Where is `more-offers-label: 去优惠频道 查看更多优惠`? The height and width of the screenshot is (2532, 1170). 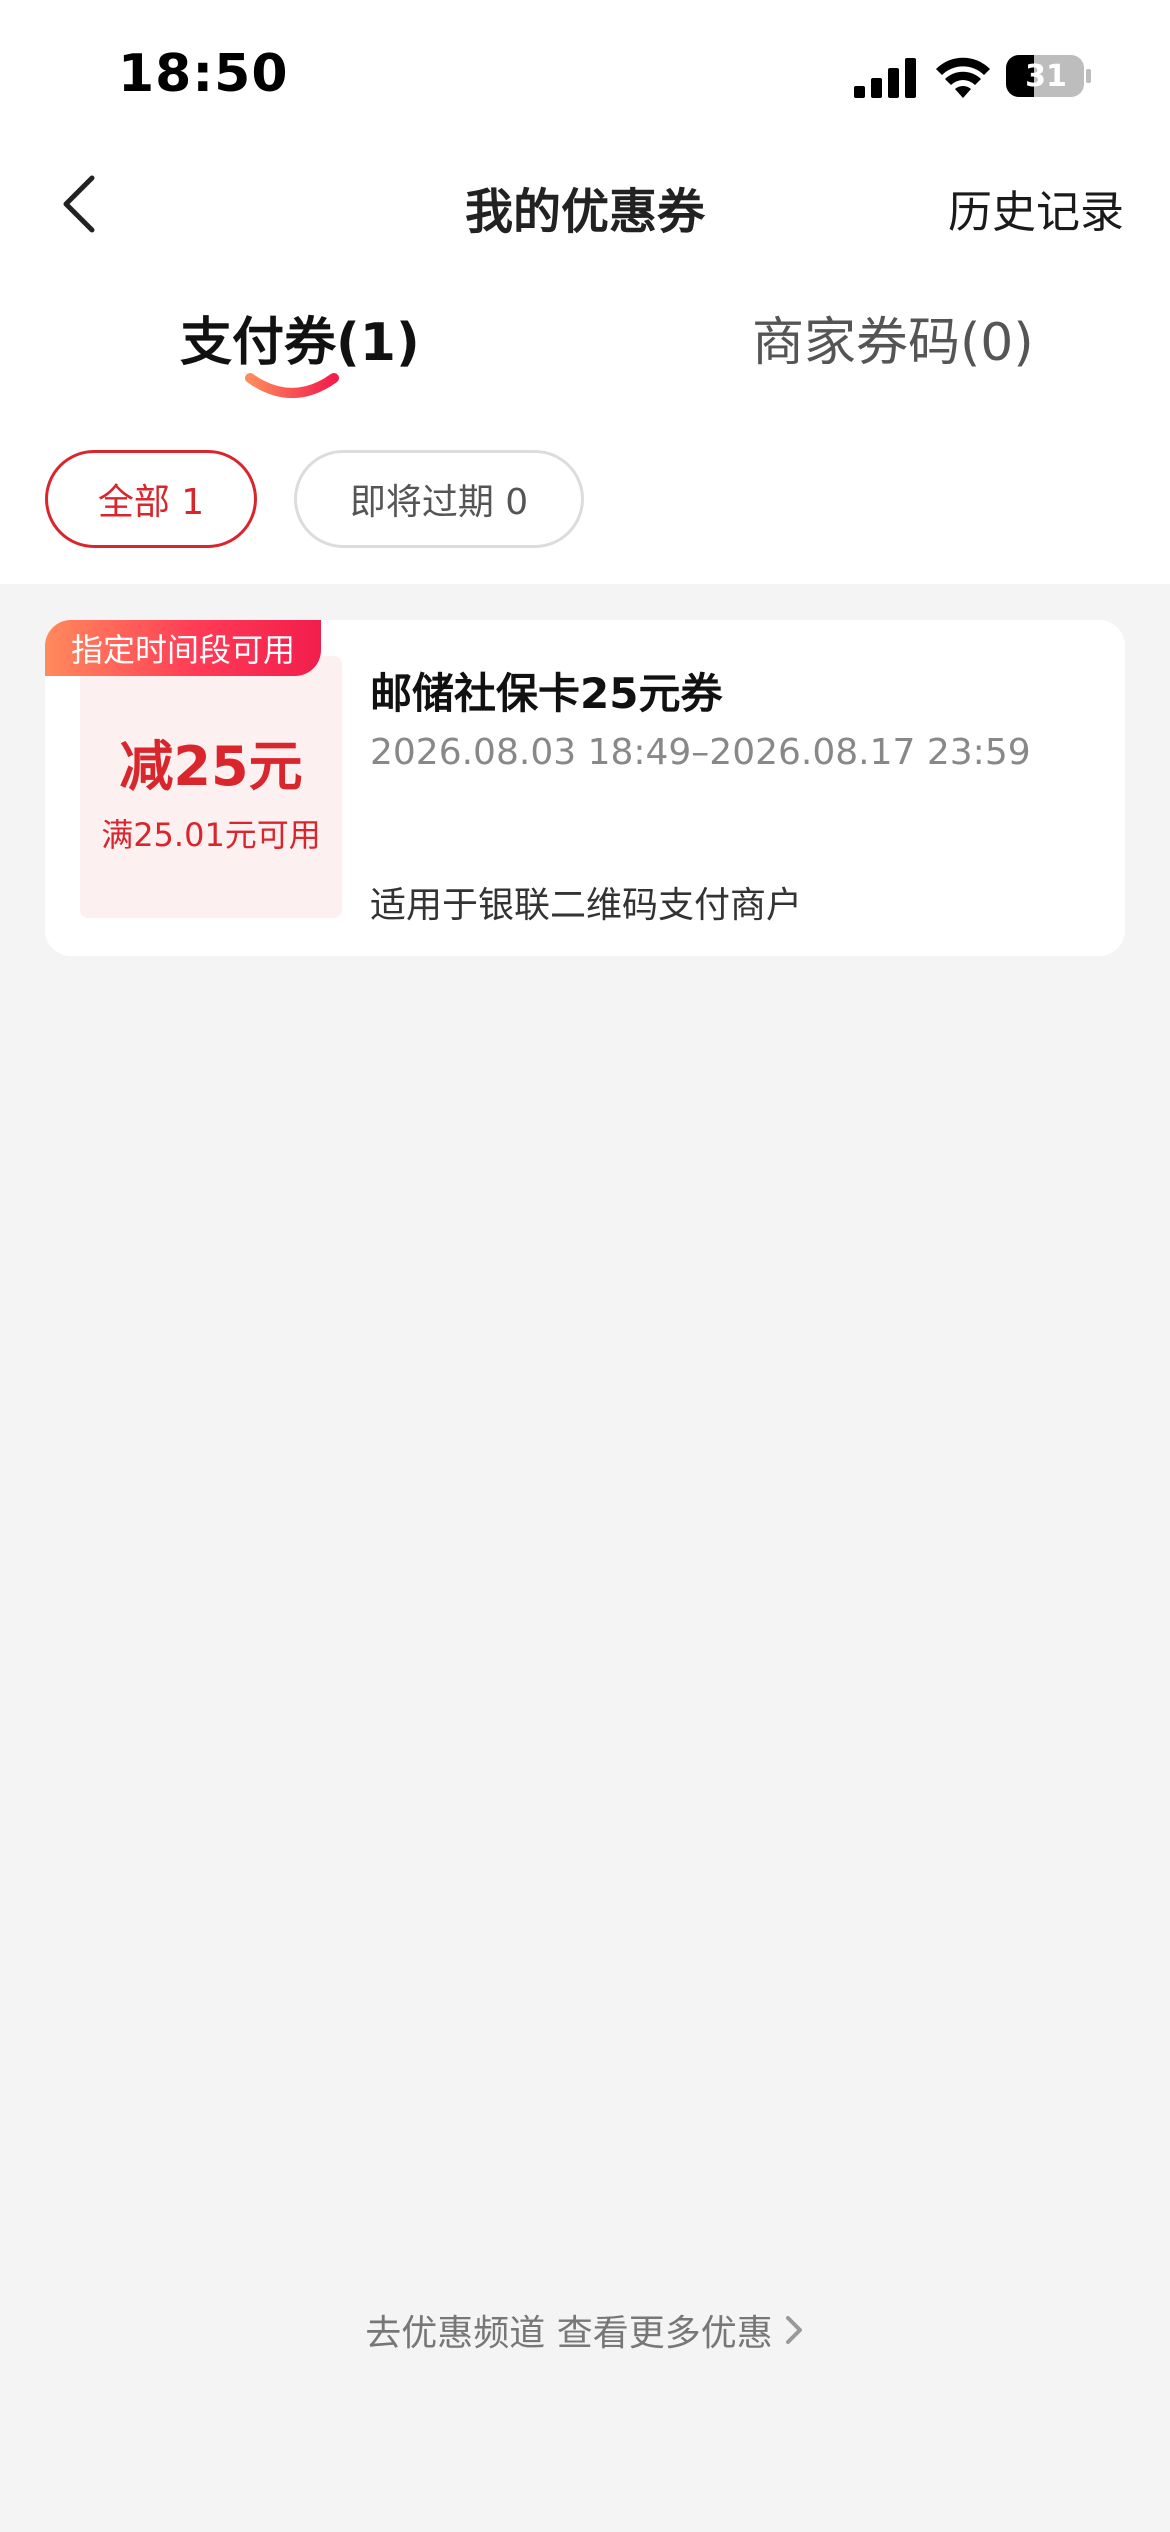 more-offers-label: 去优惠频道 查看更多优惠 is located at coordinates (569, 2333).